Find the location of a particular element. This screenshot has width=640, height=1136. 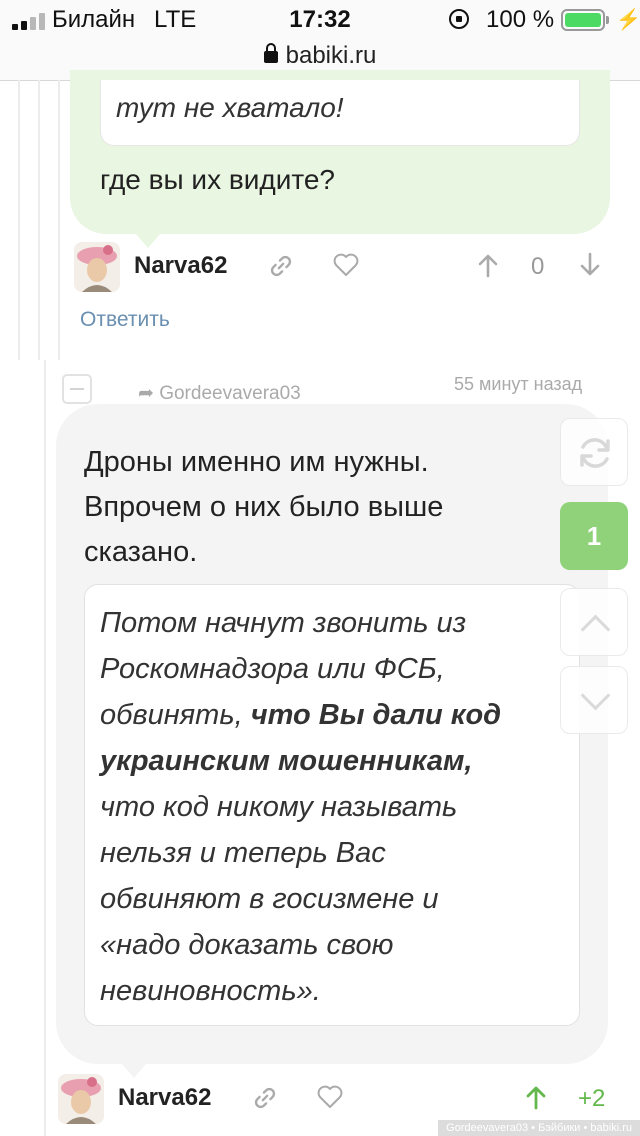

quote-line: что код никому называть is located at coordinates (279, 807).